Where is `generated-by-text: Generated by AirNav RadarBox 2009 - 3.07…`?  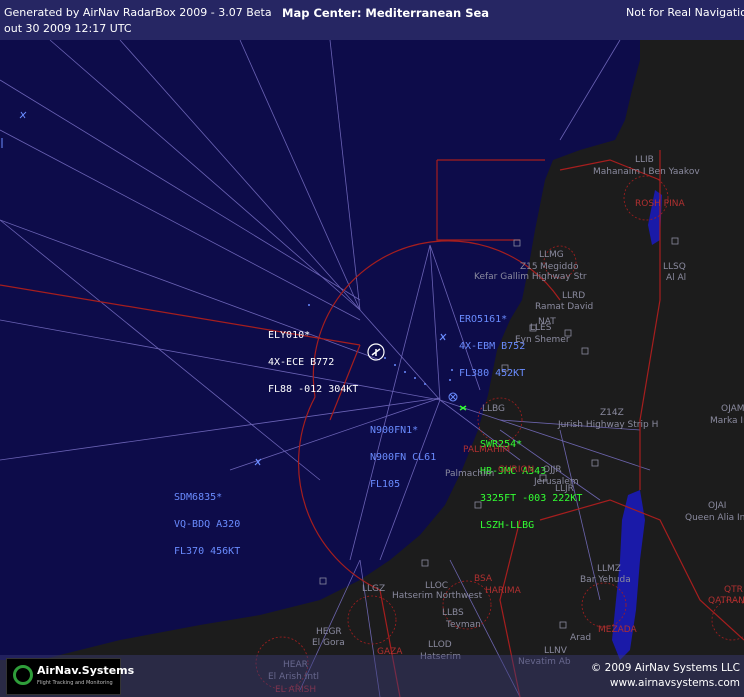
generated-by-text: Generated by AirNav RadarBox 2009 - 3.07… is located at coordinates (138, 12).